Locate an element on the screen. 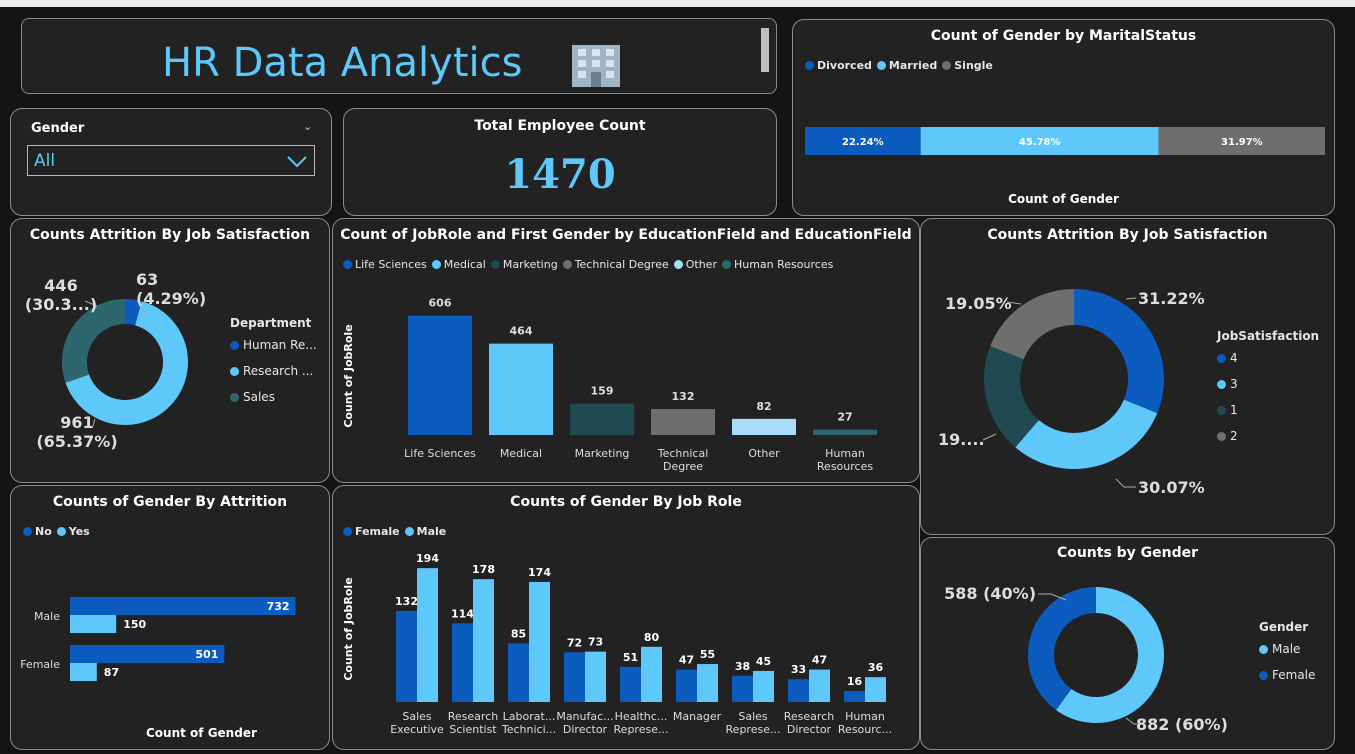 This screenshot has width=1355, height=754. header-card: HR Data Analytics is located at coordinates (399, 56).